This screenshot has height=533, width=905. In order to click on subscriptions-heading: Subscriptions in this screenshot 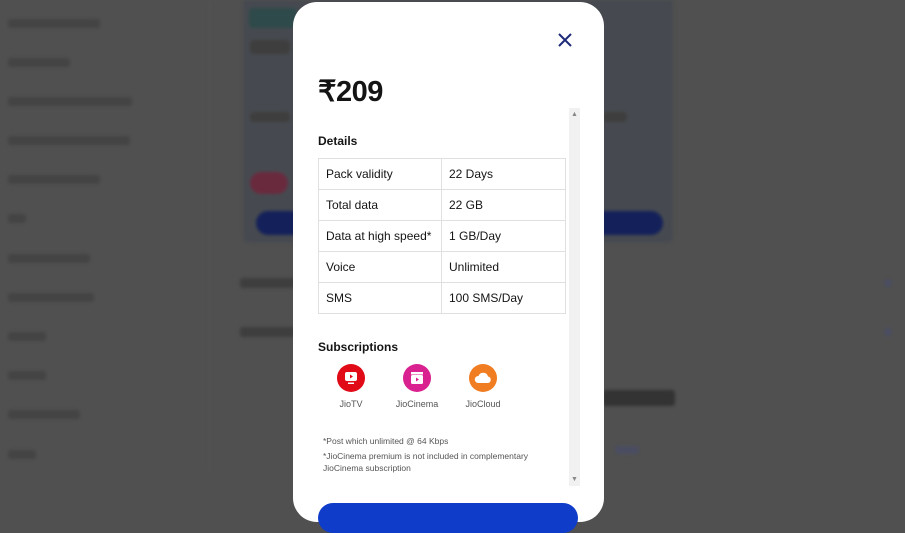, I will do `click(358, 347)`.